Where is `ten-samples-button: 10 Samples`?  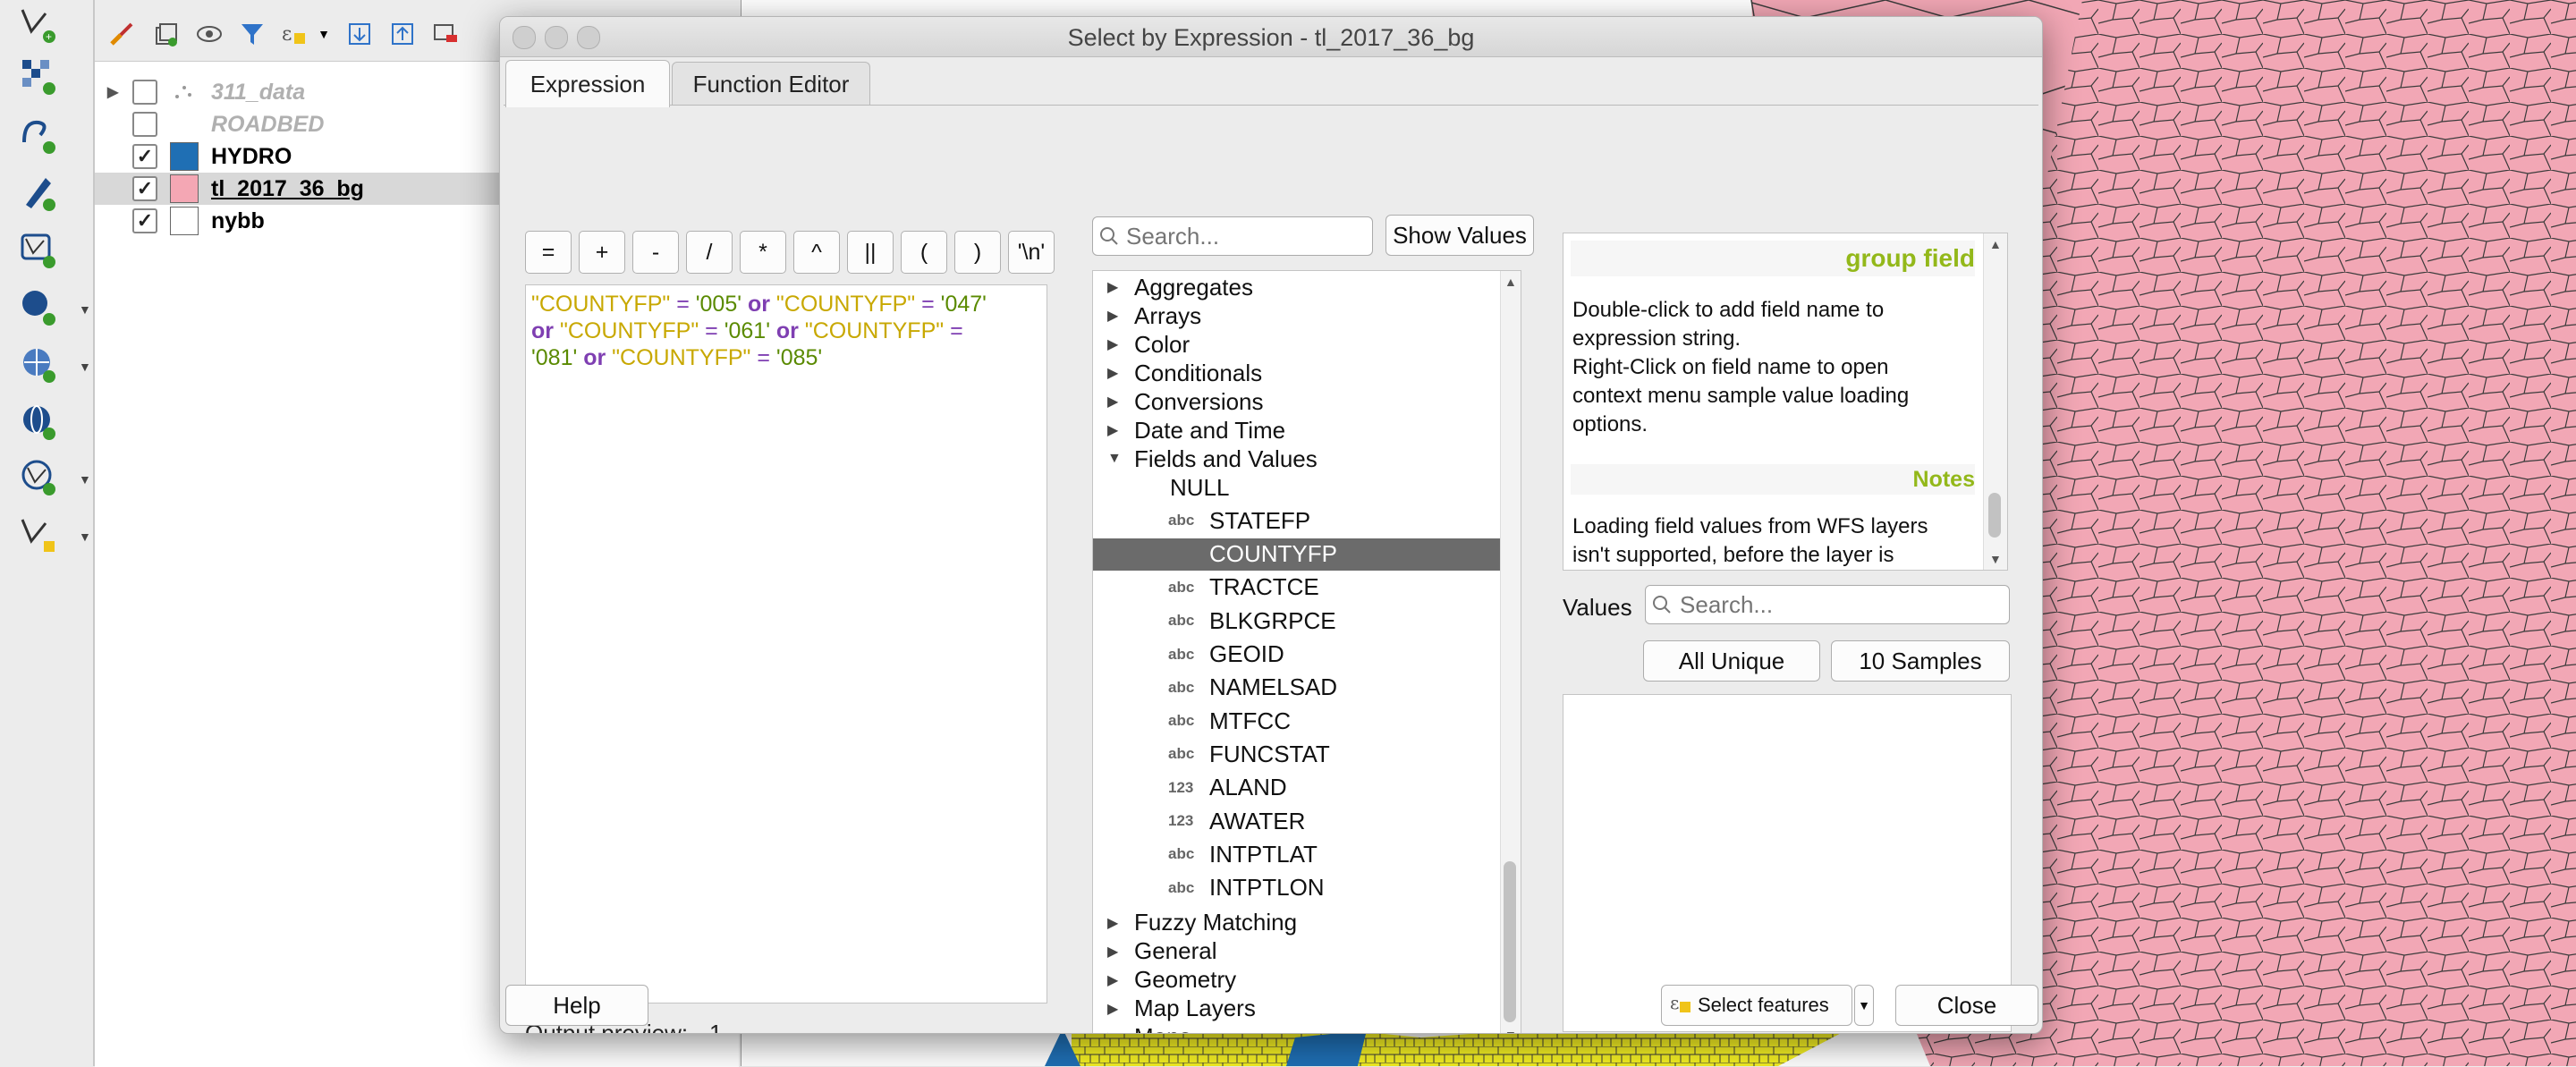
ten-samples-button: 10 Samples is located at coordinates (1920, 661).